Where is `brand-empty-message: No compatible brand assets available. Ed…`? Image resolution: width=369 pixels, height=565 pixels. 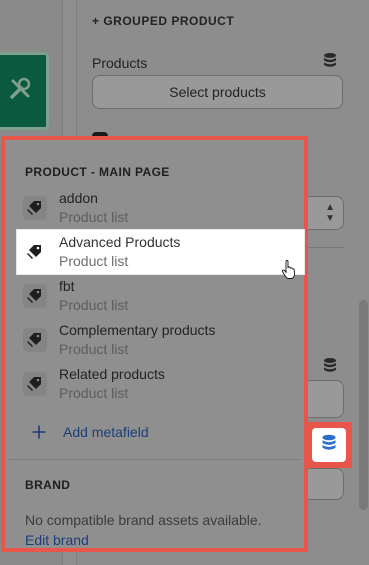
brand-empty-message: No compatible brand assets available. Ed… is located at coordinates (150, 530).